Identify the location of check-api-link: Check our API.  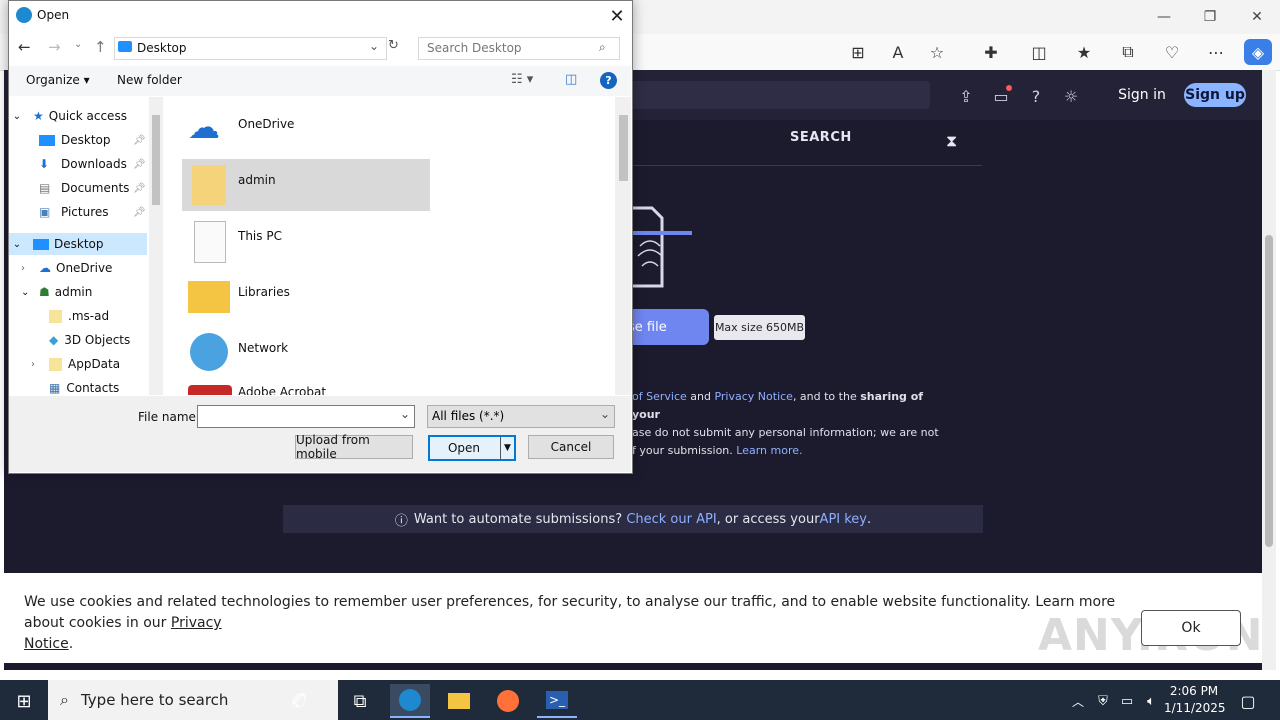
(671, 519).